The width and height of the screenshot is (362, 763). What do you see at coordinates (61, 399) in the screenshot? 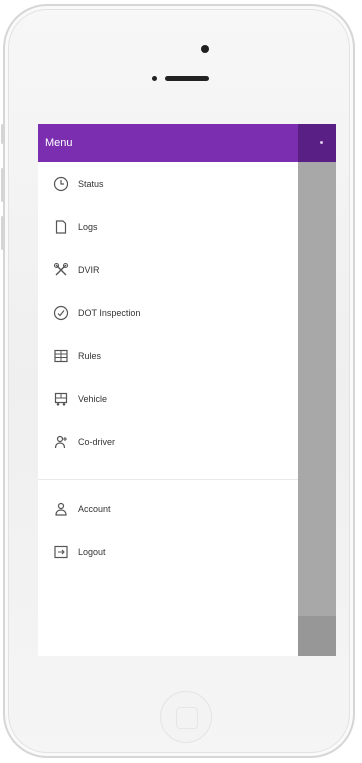
I see `truck-icon` at bounding box center [61, 399].